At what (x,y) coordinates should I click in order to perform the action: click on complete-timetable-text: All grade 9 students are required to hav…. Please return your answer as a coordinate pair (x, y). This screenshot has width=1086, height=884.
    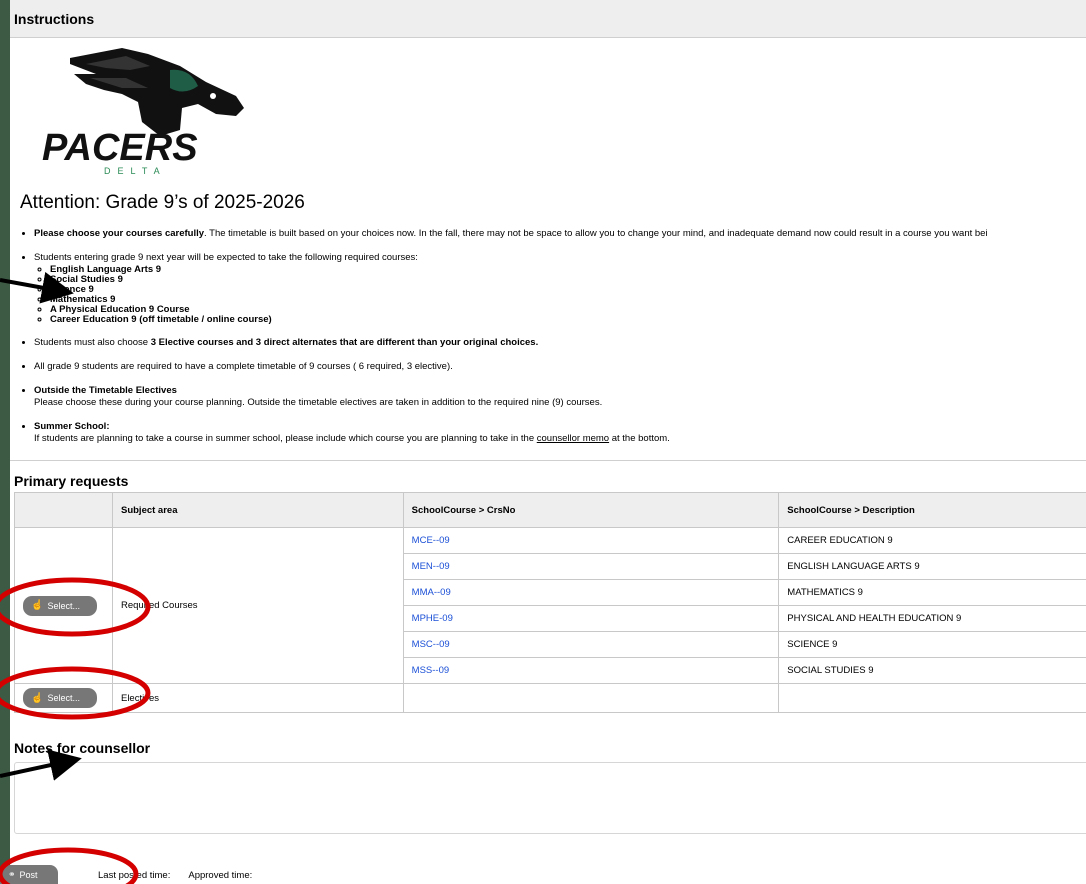
    Looking at the image, I should click on (243, 366).